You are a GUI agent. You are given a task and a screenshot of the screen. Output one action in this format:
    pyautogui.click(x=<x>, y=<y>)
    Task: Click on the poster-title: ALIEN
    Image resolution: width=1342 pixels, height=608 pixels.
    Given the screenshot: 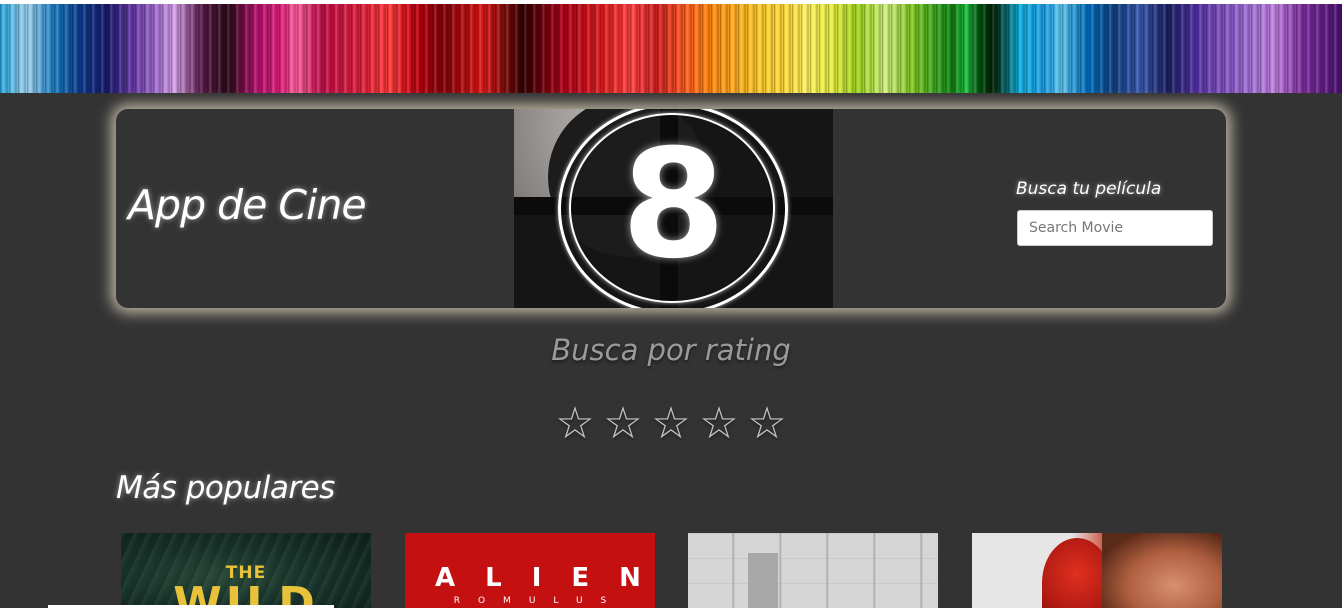 What is the action you would take?
    pyautogui.click(x=545, y=578)
    